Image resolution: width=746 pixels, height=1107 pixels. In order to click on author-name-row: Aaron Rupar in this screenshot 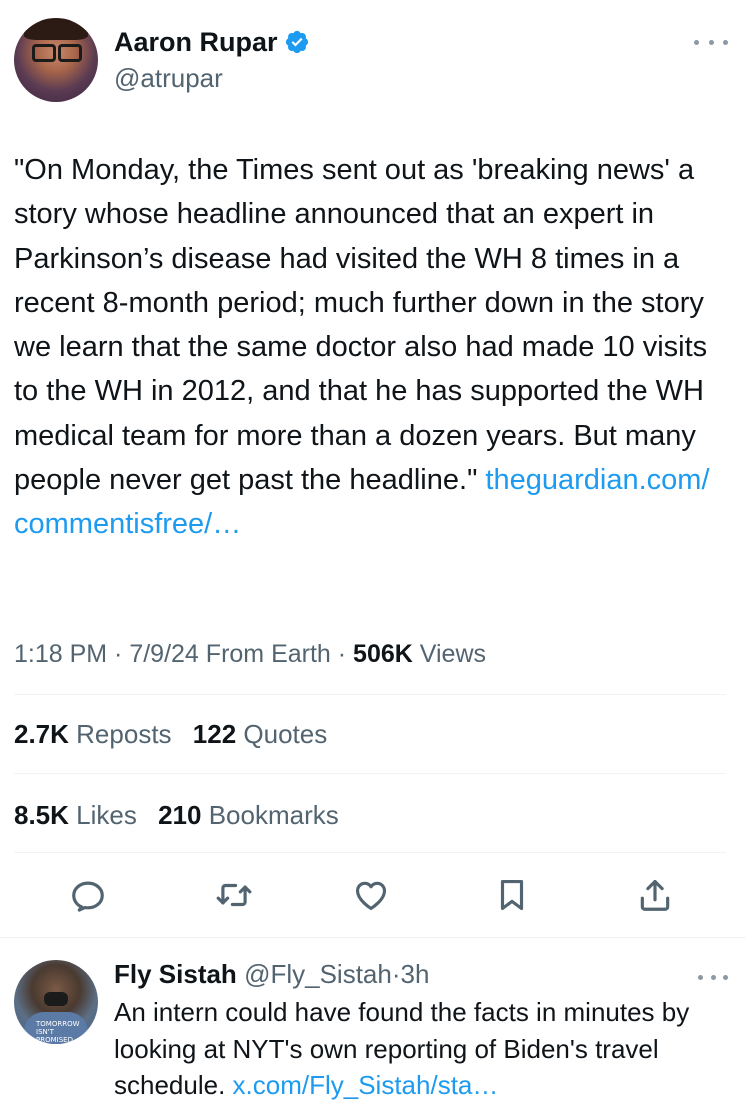, I will do `click(212, 42)`.